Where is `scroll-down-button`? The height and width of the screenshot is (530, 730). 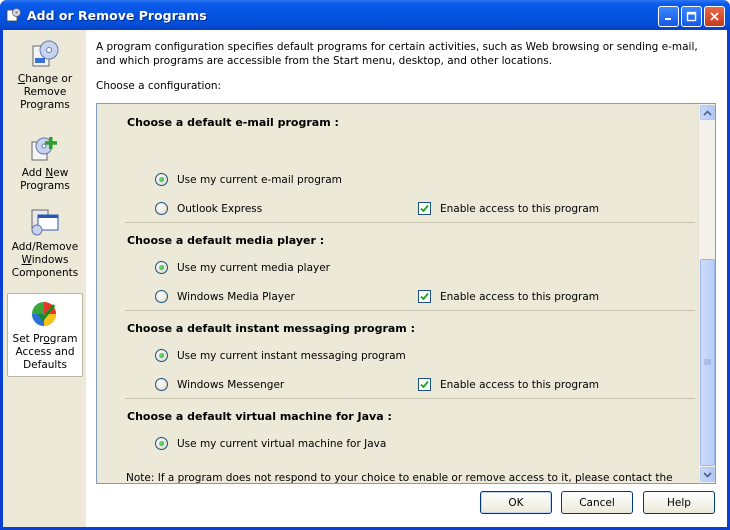 scroll-down-button is located at coordinates (707, 474).